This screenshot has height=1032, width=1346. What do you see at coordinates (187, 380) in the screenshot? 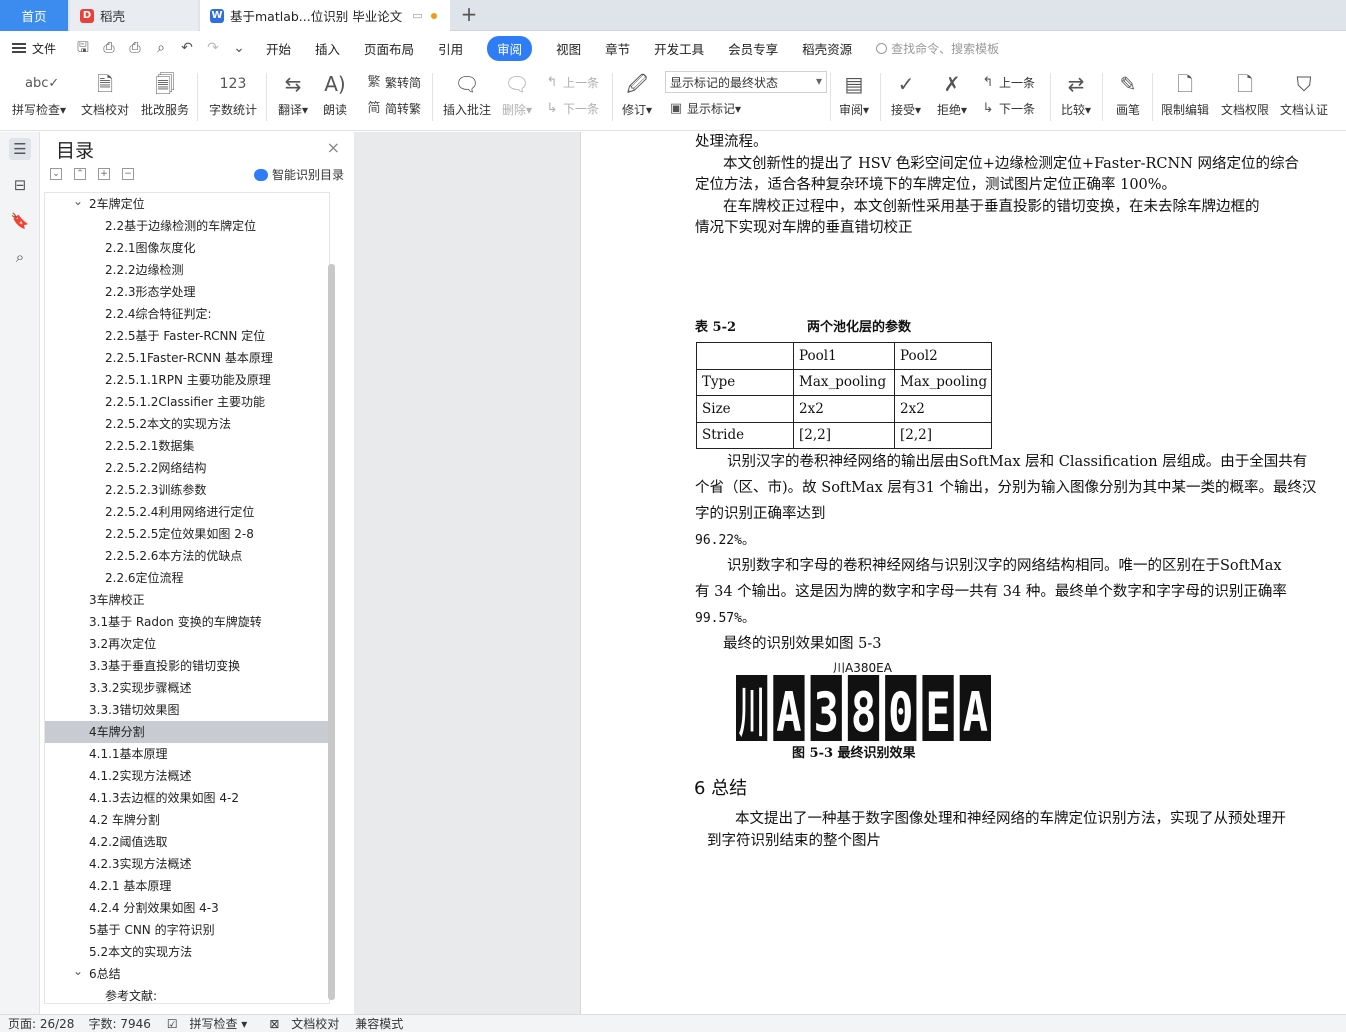
I see `toc-item: 2.2.5.1.1RPN 主要功能及原理` at bounding box center [187, 380].